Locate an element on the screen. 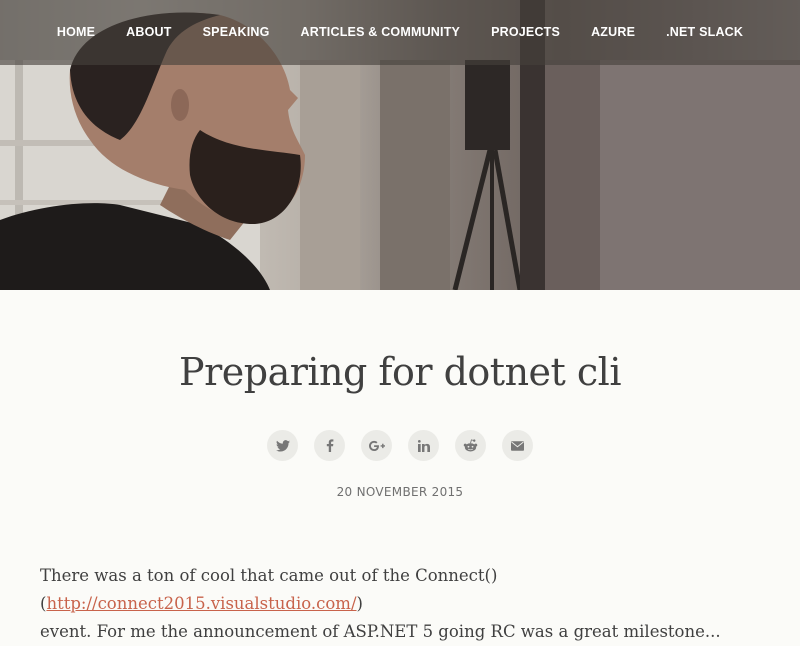  share-email-button is located at coordinates (517, 445).